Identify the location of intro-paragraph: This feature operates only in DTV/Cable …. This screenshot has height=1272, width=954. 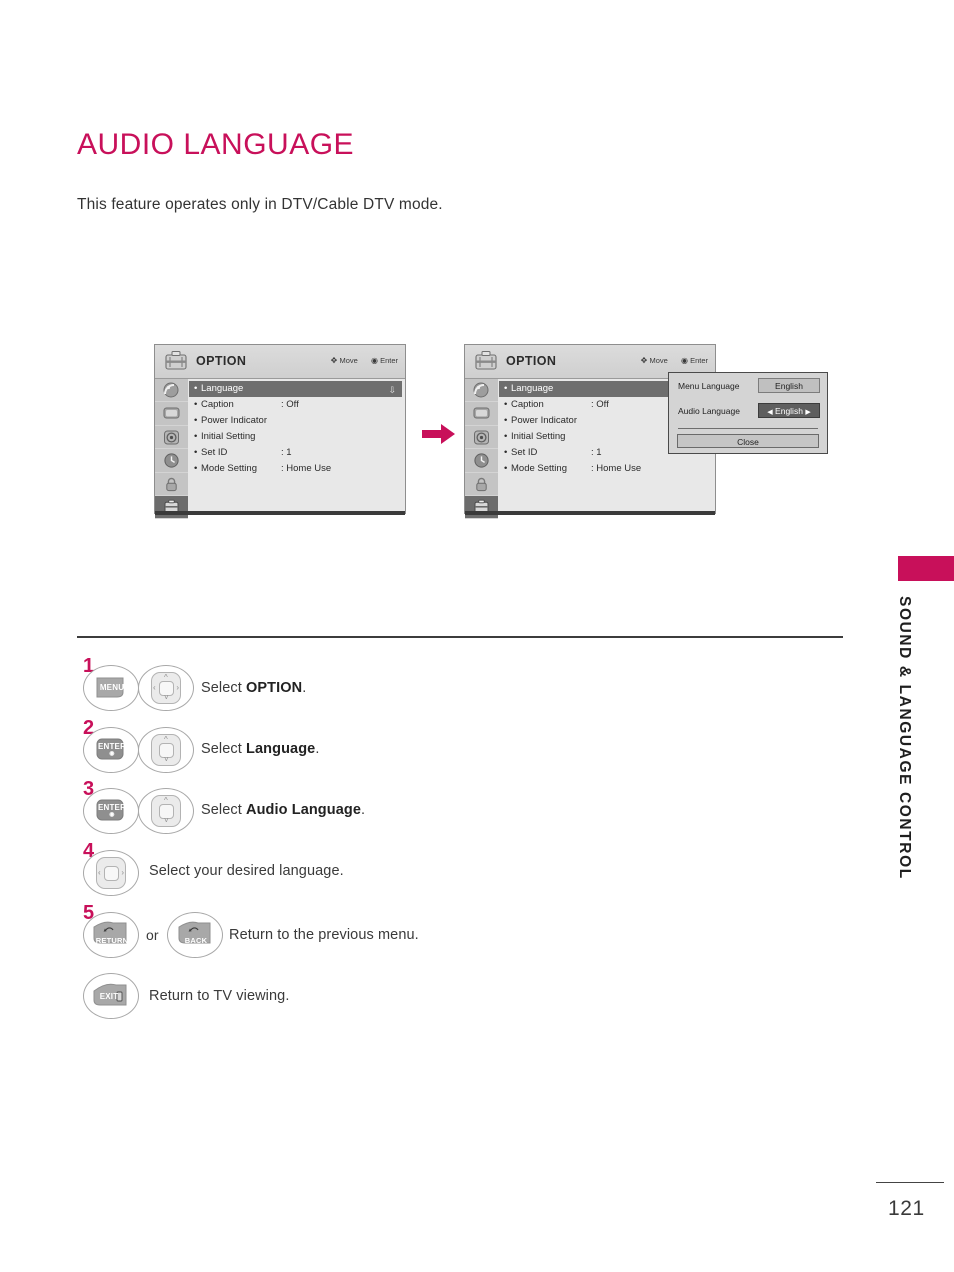
(260, 204).